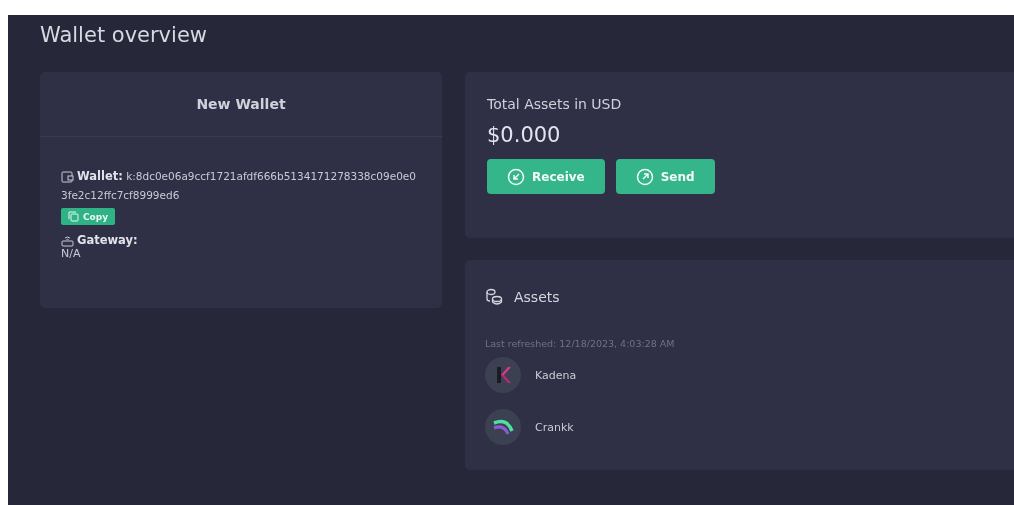  Describe the element at coordinates (71, 253) in the screenshot. I see `gateway-value: N/A` at that location.